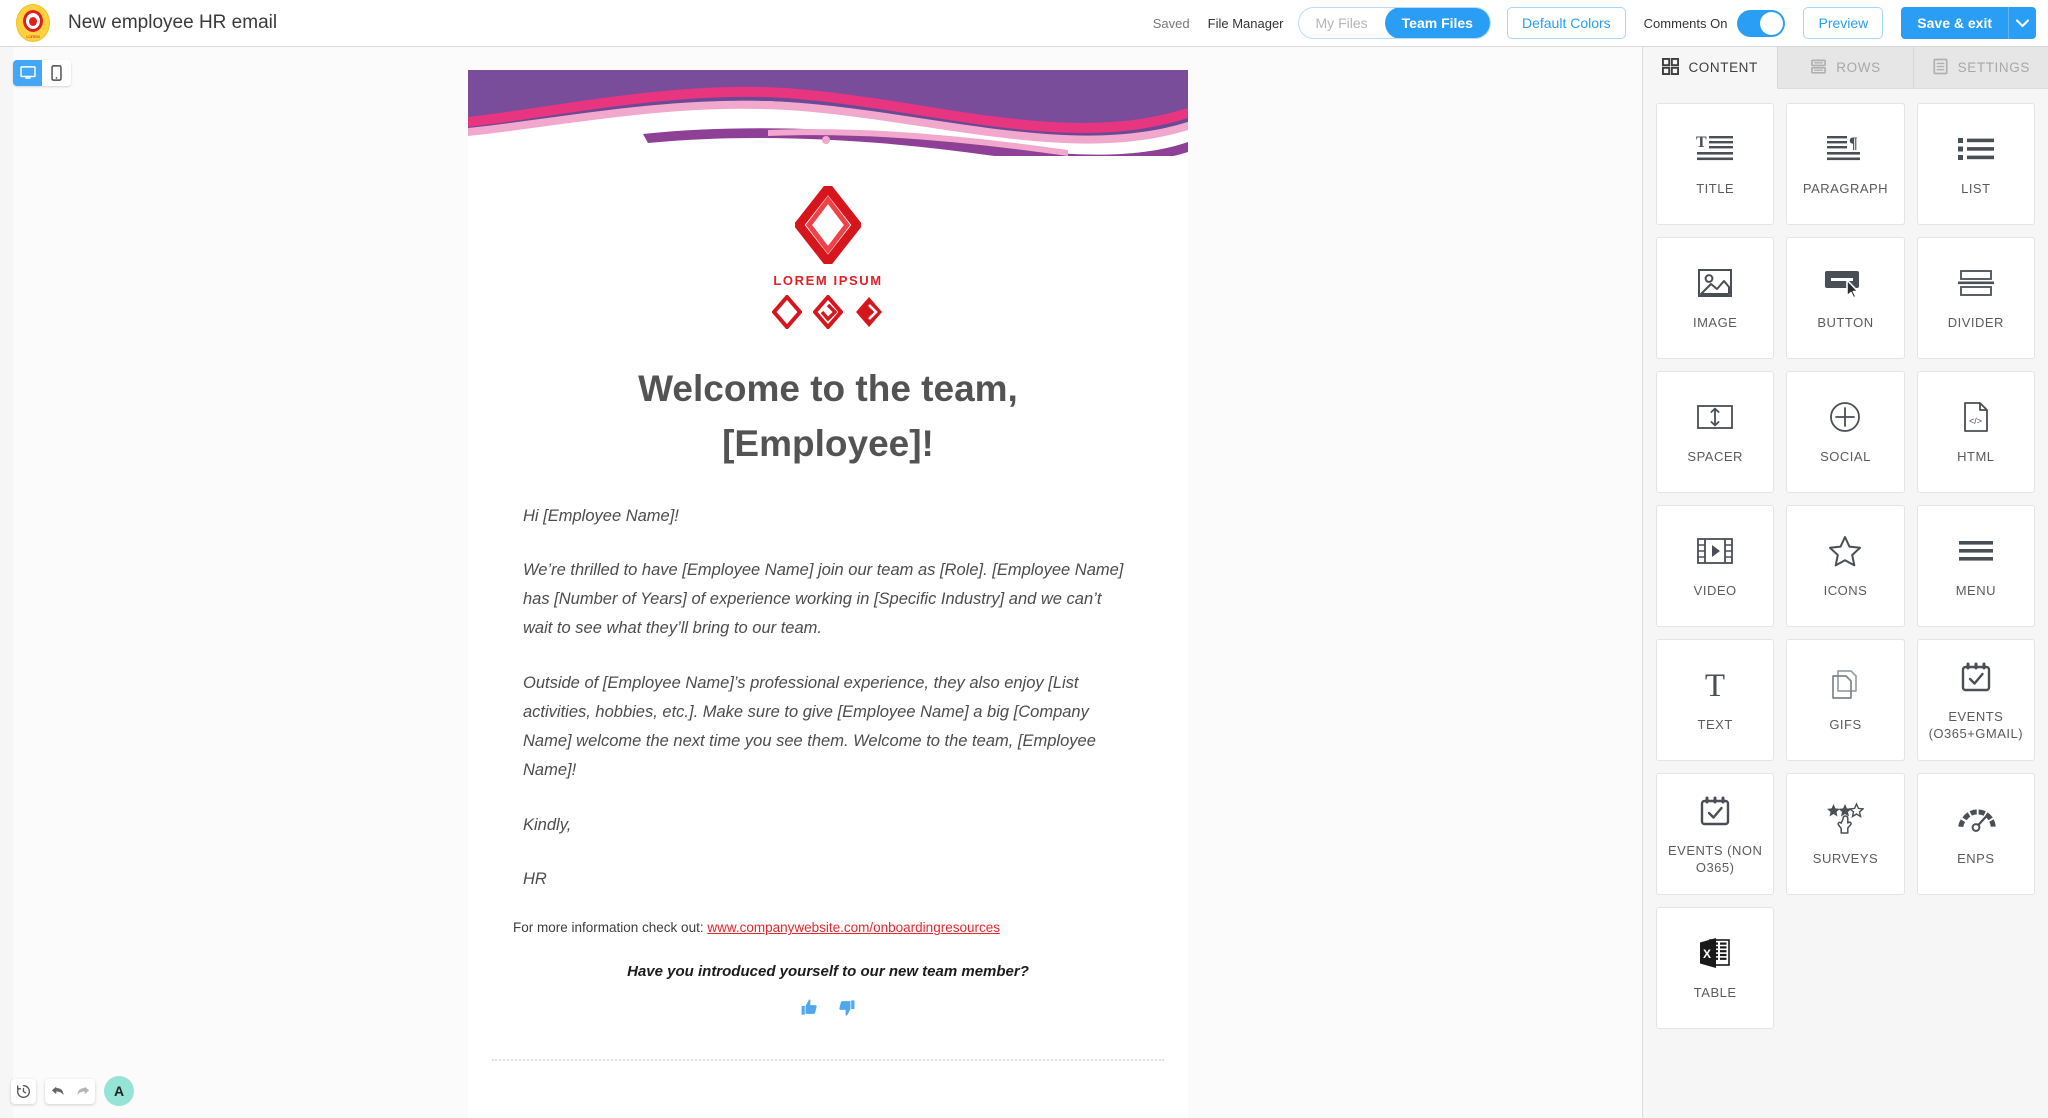 This screenshot has width=2048, height=1118. I want to click on gauge-icon, so click(1976, 819).